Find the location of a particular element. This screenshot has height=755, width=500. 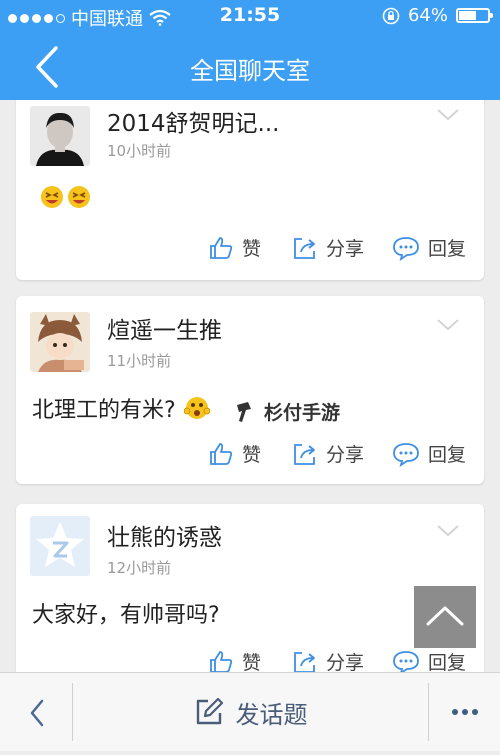

username: 煊遥一生推 is located at coordinates (164, 328).